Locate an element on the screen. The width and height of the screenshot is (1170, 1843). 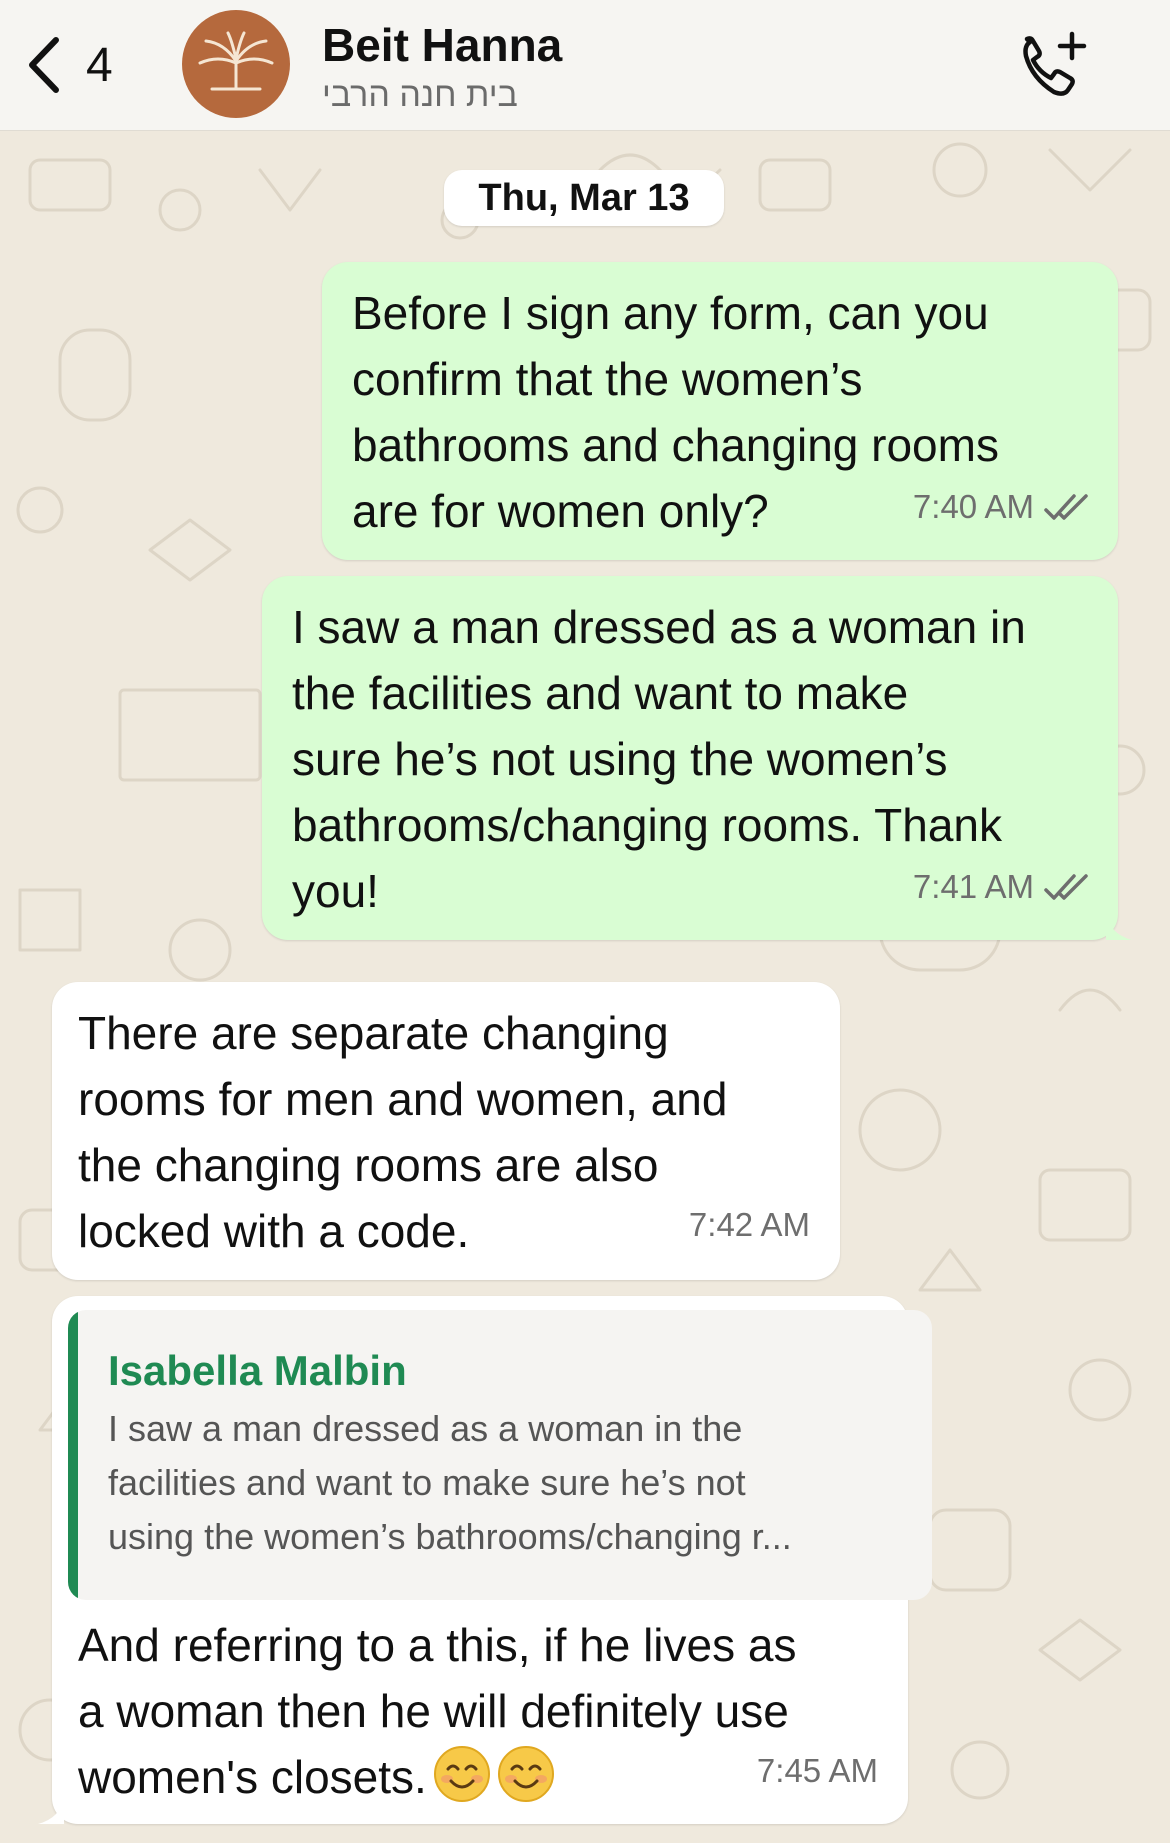
quote-author: Isabella Malbin is located at coordinates (257, 1370).